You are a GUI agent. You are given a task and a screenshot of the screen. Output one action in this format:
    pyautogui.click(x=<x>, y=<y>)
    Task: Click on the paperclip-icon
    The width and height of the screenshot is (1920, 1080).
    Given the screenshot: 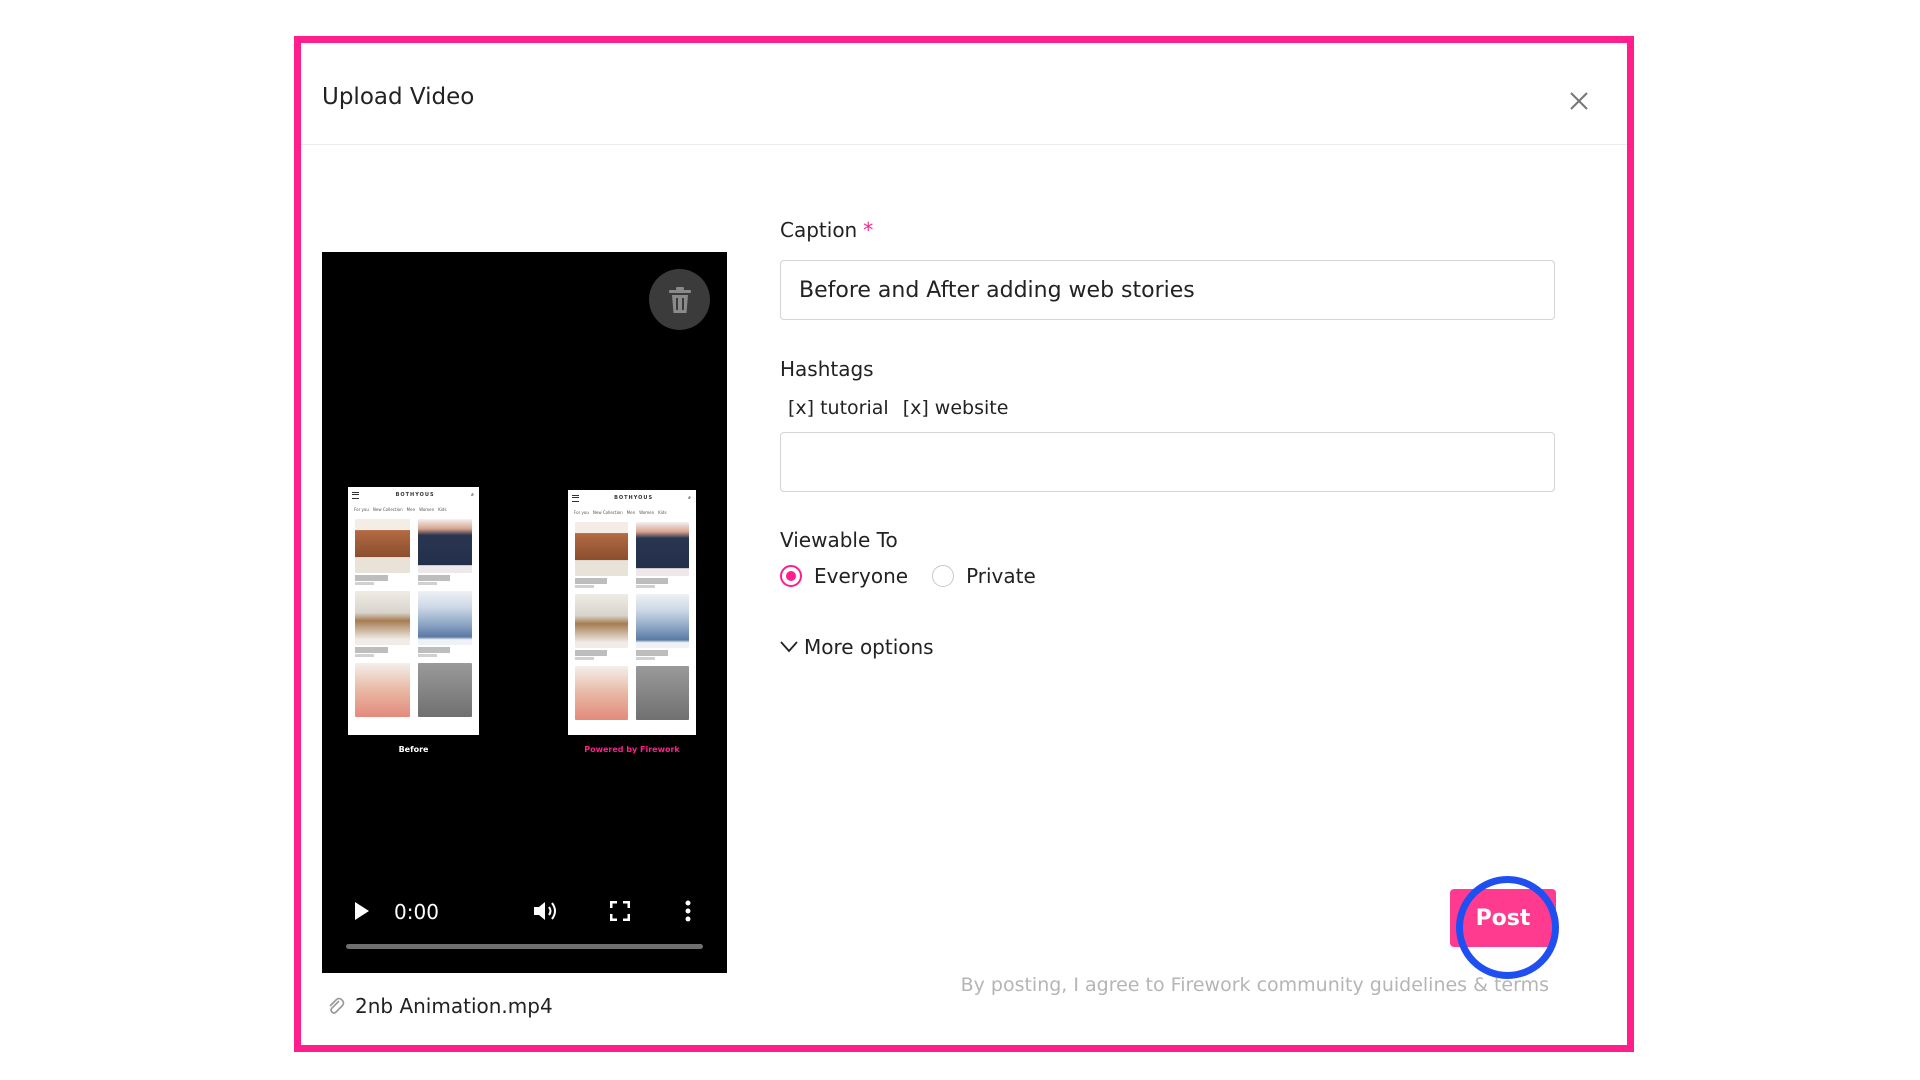 What is the action you would take?
    pyautogui.click(x=337, y=1005)
    